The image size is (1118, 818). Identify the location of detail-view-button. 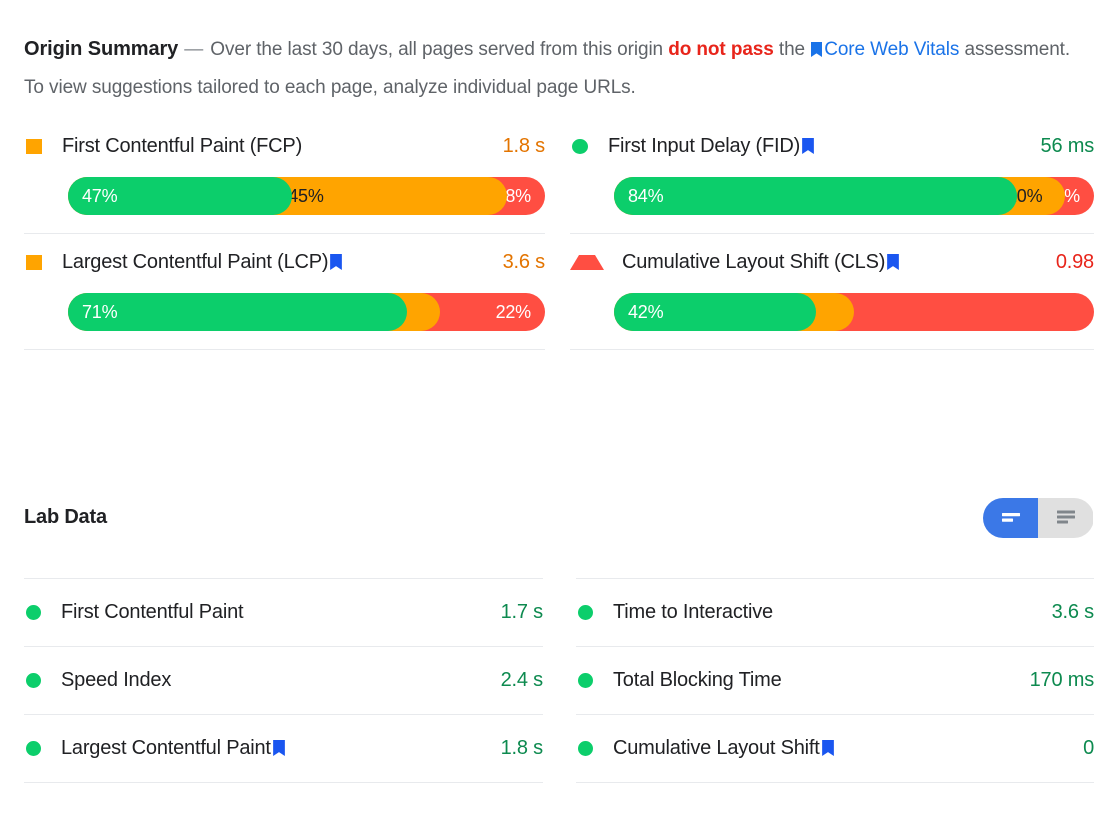
(1065, 518).